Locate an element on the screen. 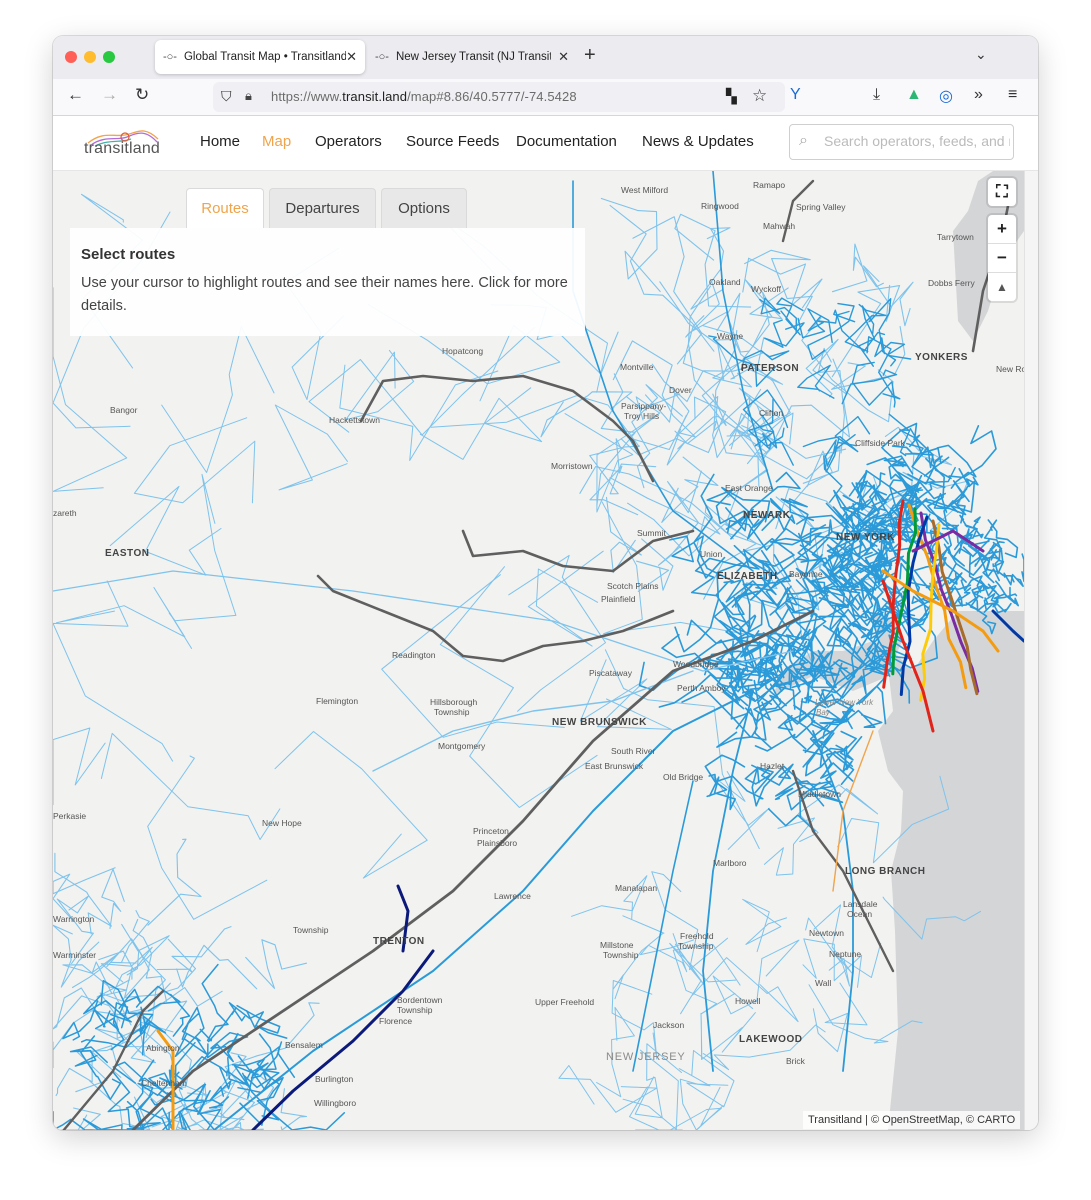  place-label: Neptune is located at coordinates (845, 954).